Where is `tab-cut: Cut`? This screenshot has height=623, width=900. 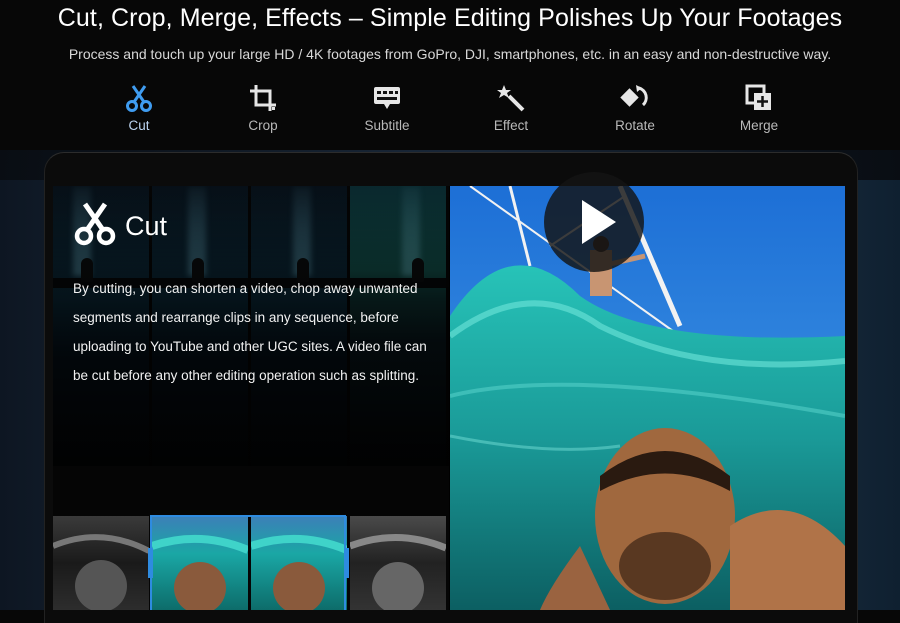
tab-cut: Cut is located at coordinates (139, 112).